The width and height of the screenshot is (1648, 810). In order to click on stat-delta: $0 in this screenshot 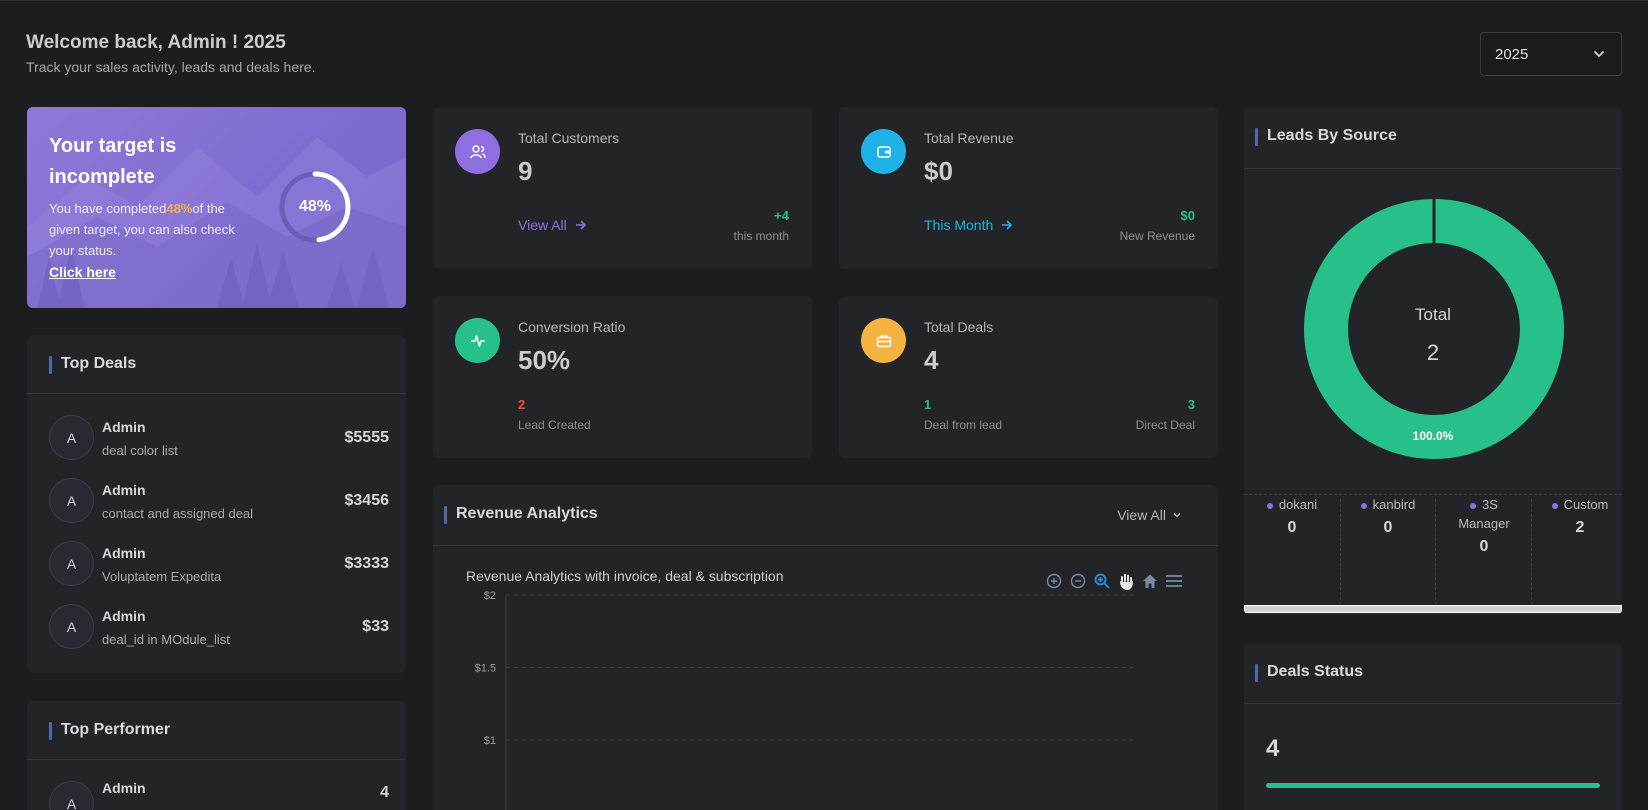, I will do `click(1187, 215)`.